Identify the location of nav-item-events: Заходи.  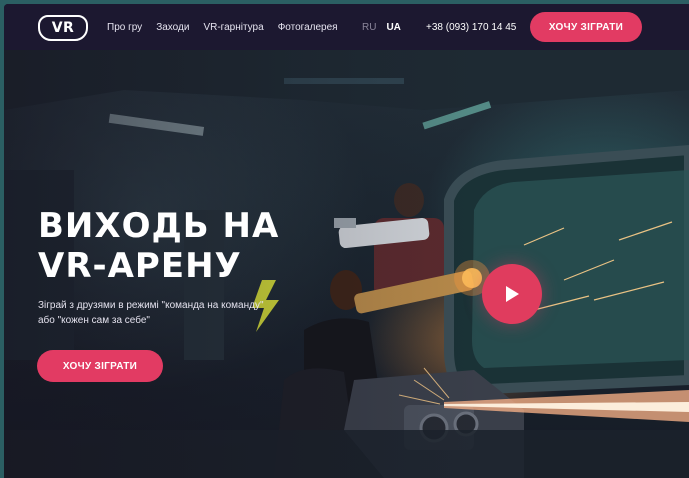
(172, 27).